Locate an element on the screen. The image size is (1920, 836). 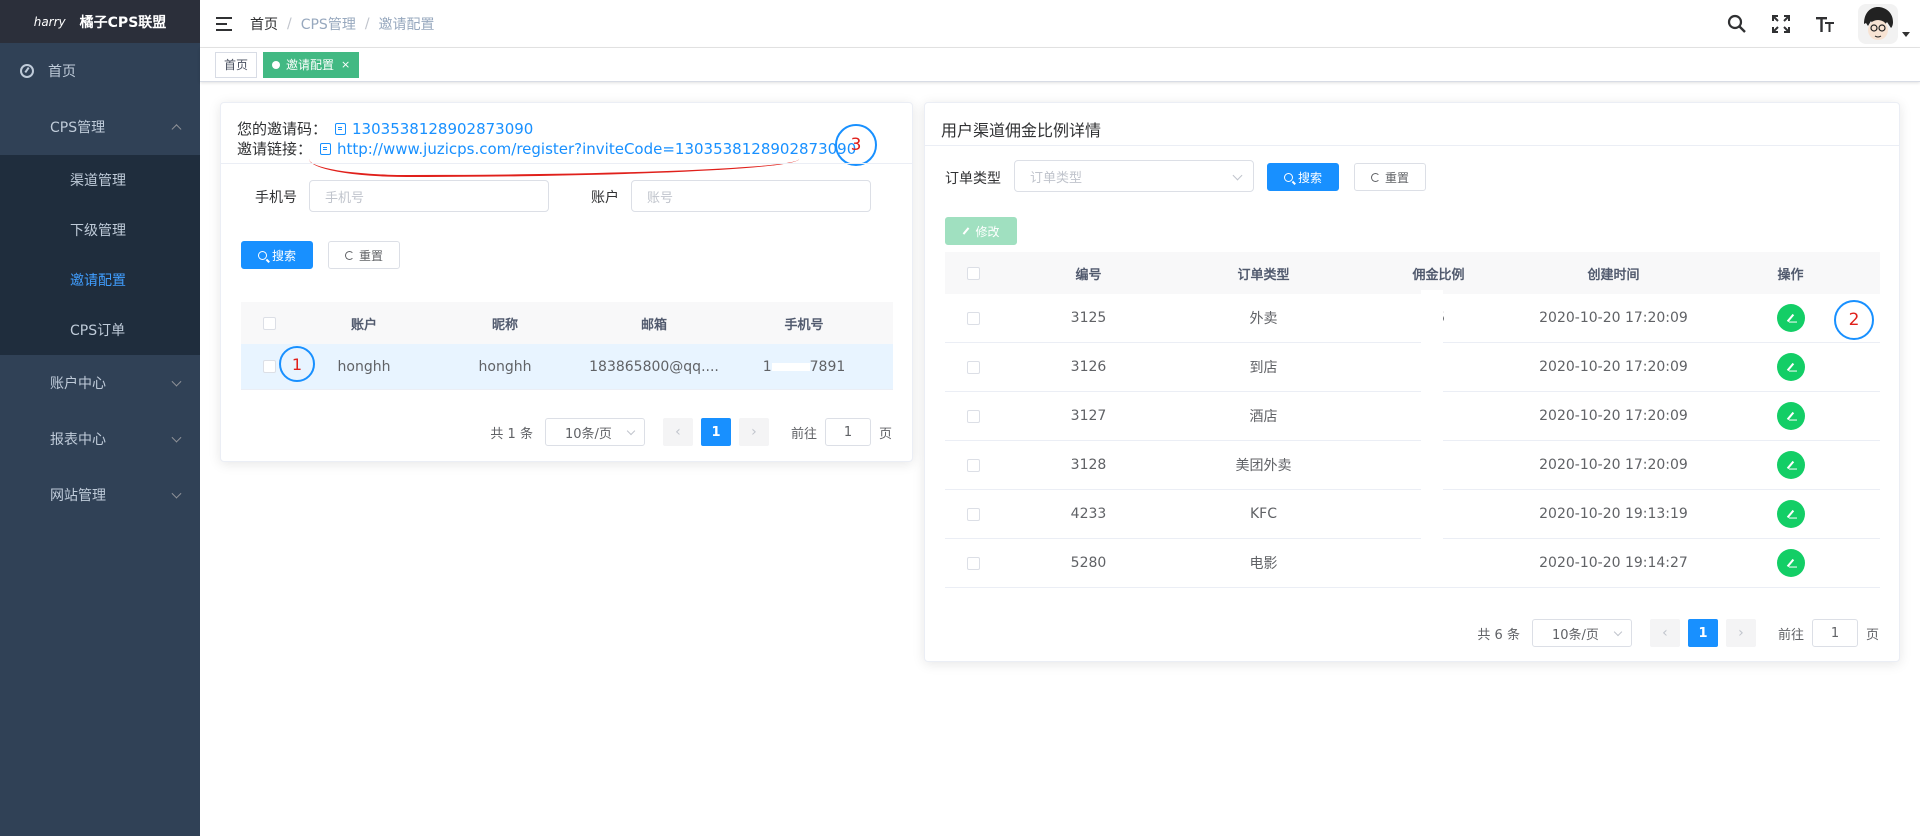
annotation-number: 1 is located at coordinates (297, 364).